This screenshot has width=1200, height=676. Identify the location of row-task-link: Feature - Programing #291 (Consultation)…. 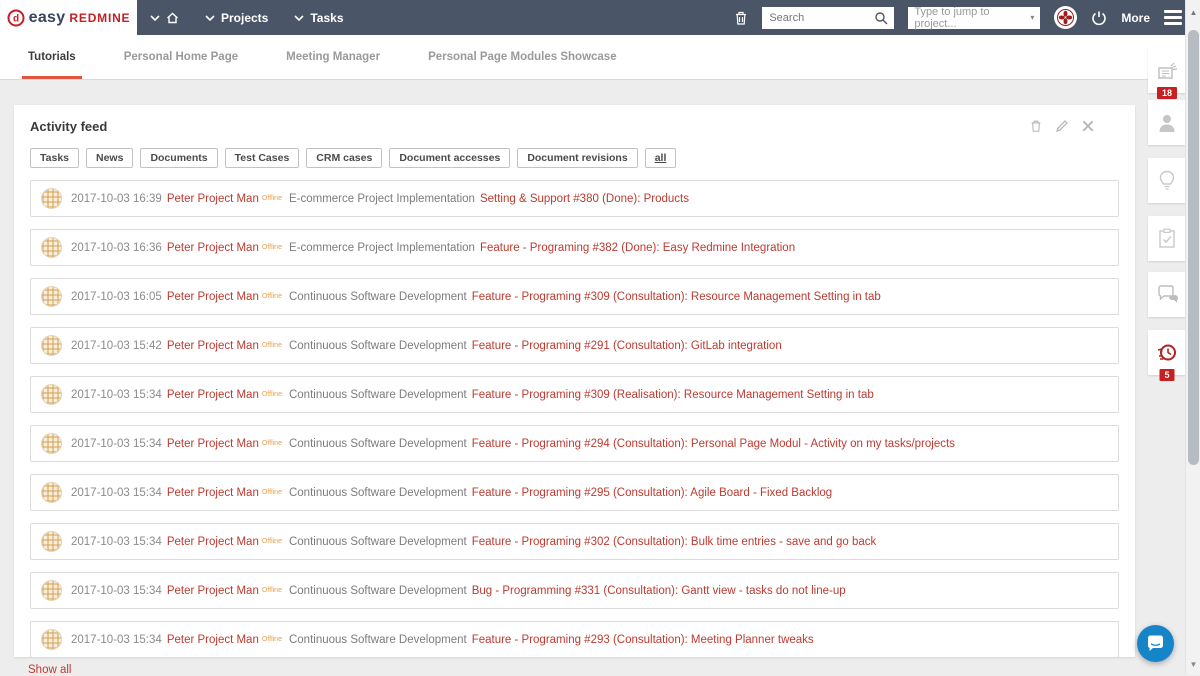
(627, 346).